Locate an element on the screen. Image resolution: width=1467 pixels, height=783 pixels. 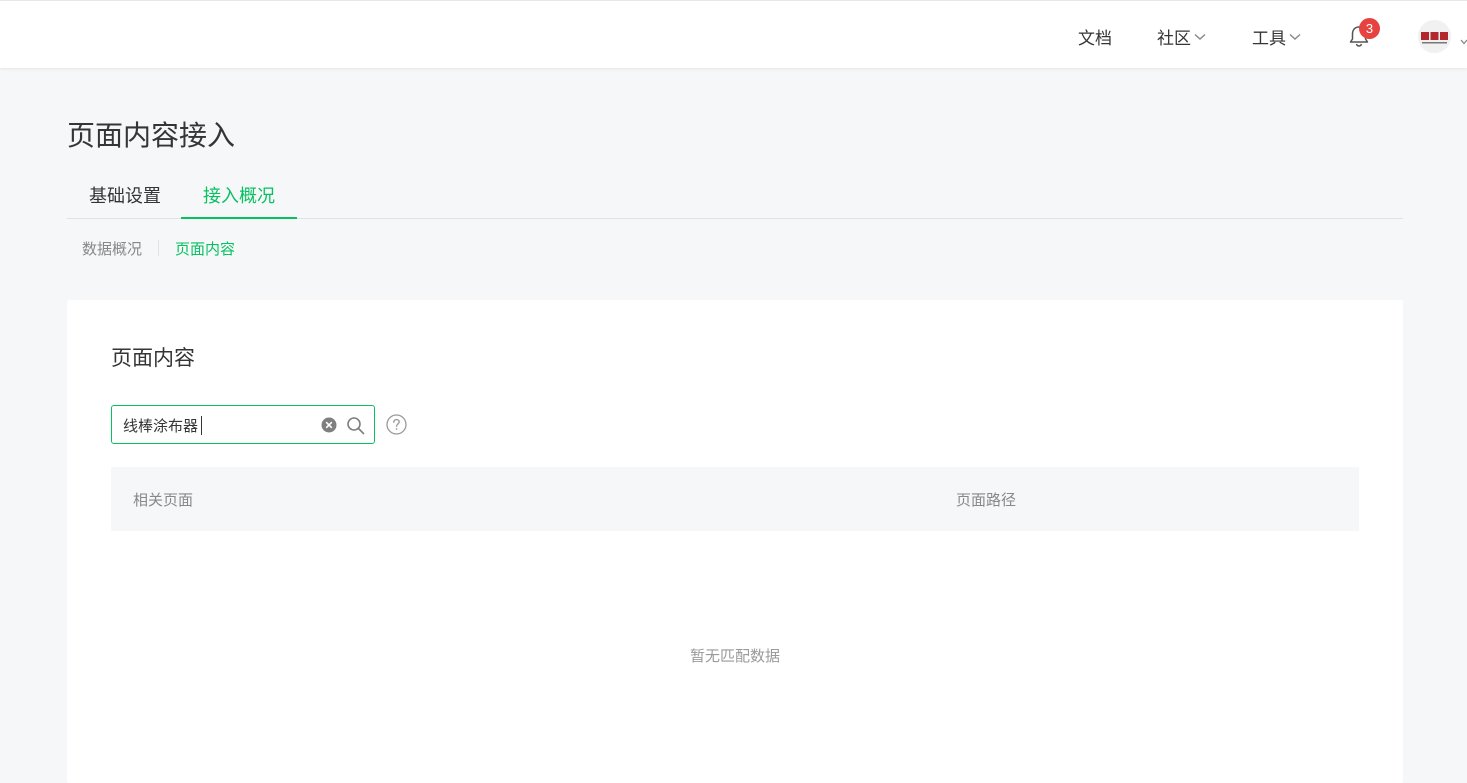
search-field is located at coordinates (243, 424).